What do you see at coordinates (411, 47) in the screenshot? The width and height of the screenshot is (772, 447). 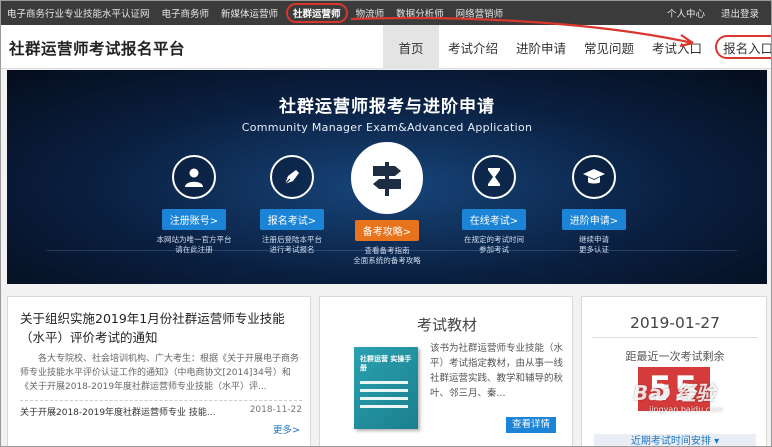 I see `nav-home: 首页` at bounding box center [411, 47].